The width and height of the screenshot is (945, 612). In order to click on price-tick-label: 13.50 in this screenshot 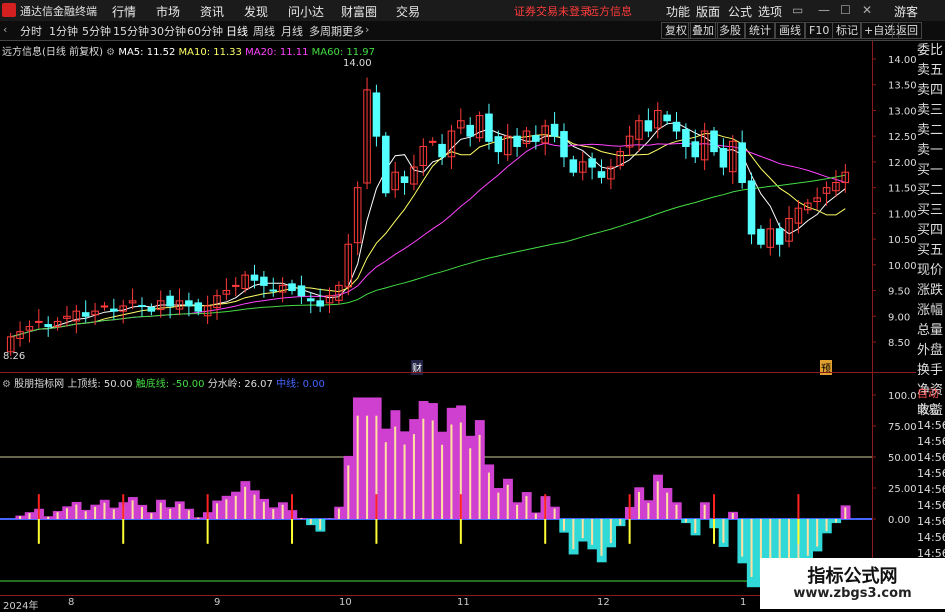, I will do `click(902, 86)`.